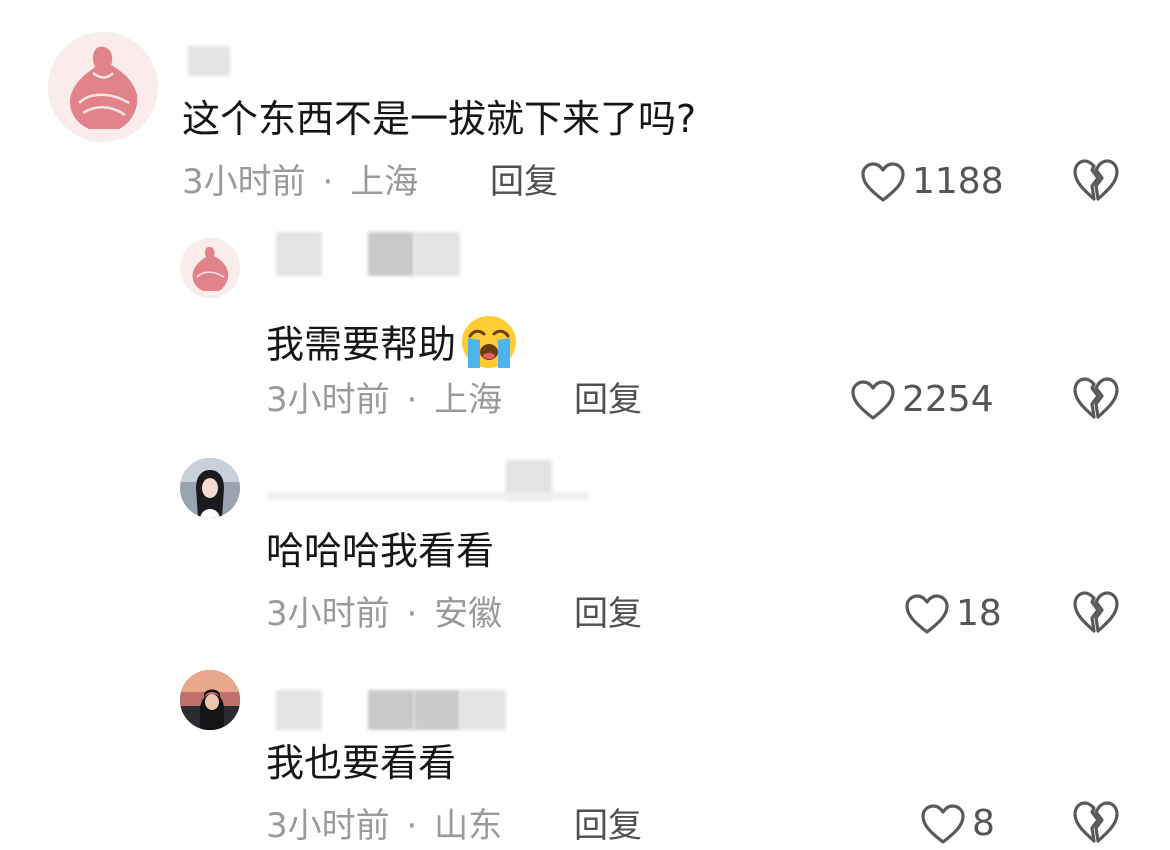 Image resolution: width=1170 pixels, height=850 pixels. Describe the element at coordinates (983, 823) in the screenshot. I see `like-count: 8` at that location.